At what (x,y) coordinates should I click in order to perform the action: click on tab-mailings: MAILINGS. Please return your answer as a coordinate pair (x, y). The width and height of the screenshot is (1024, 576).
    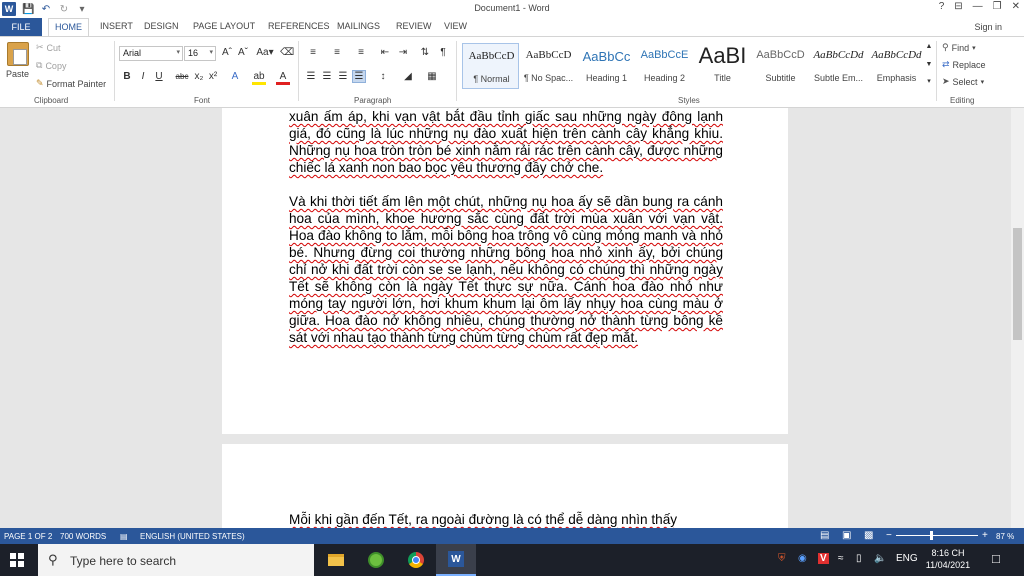
    Looking at the image, I should click on (358, 26).